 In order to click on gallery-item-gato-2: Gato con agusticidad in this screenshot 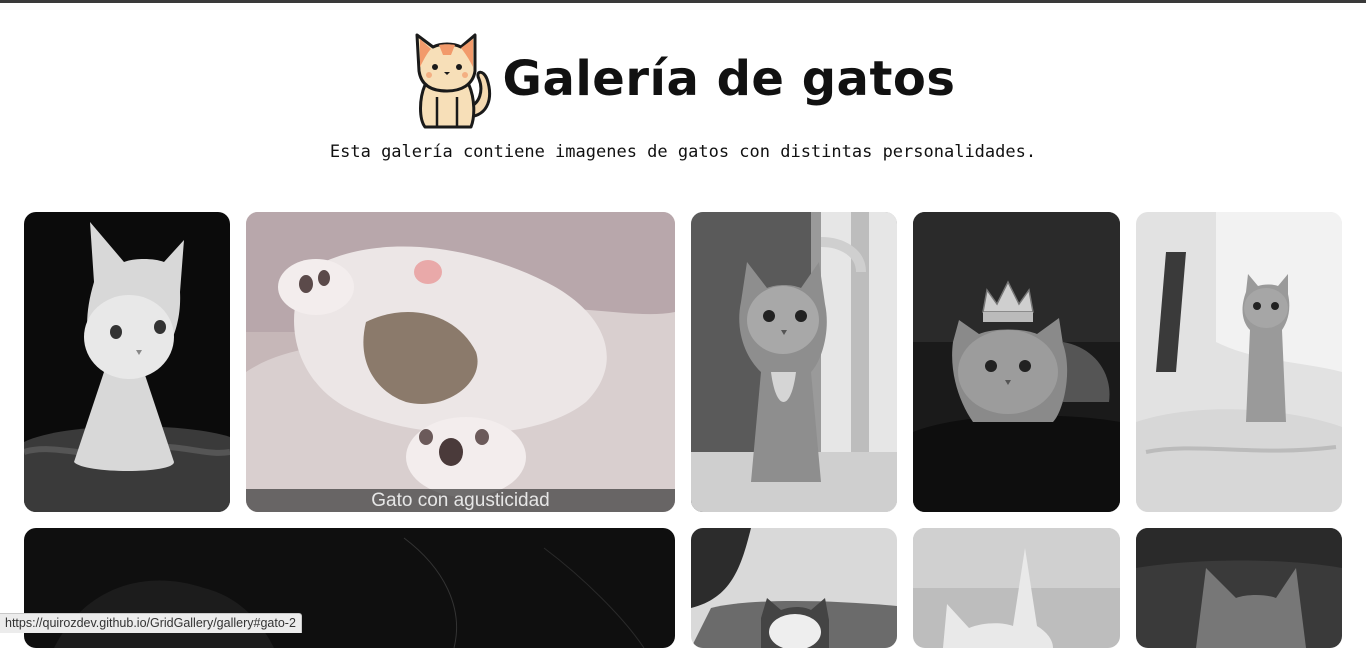, I will do `click(460, 362)`.